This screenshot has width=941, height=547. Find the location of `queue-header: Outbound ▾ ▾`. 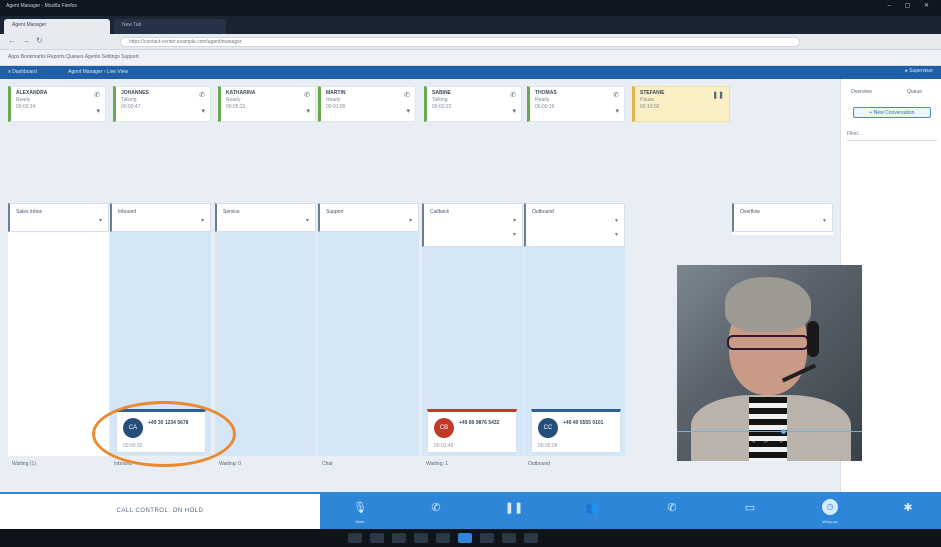

queue-header: Outbound ▾ ▾ is located at coordinates (574, 225).